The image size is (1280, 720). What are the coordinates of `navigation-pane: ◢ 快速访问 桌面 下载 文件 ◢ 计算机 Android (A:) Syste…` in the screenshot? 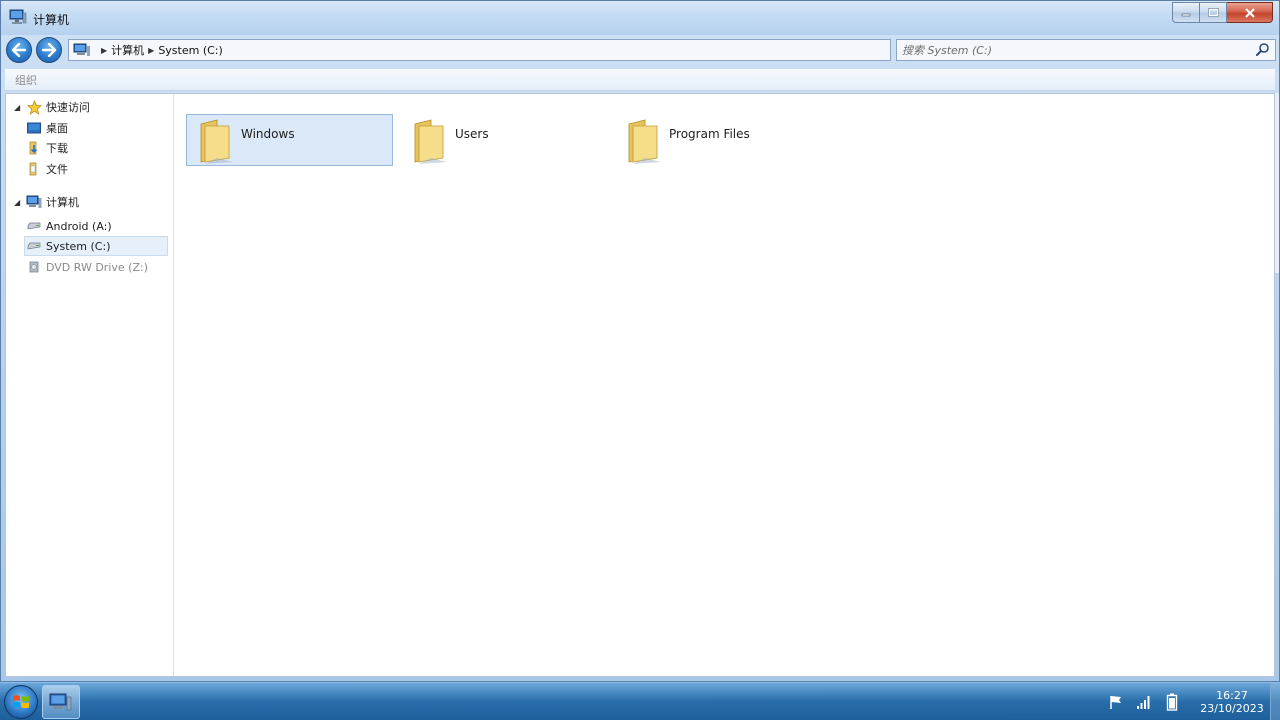 It's located at (90, 385).